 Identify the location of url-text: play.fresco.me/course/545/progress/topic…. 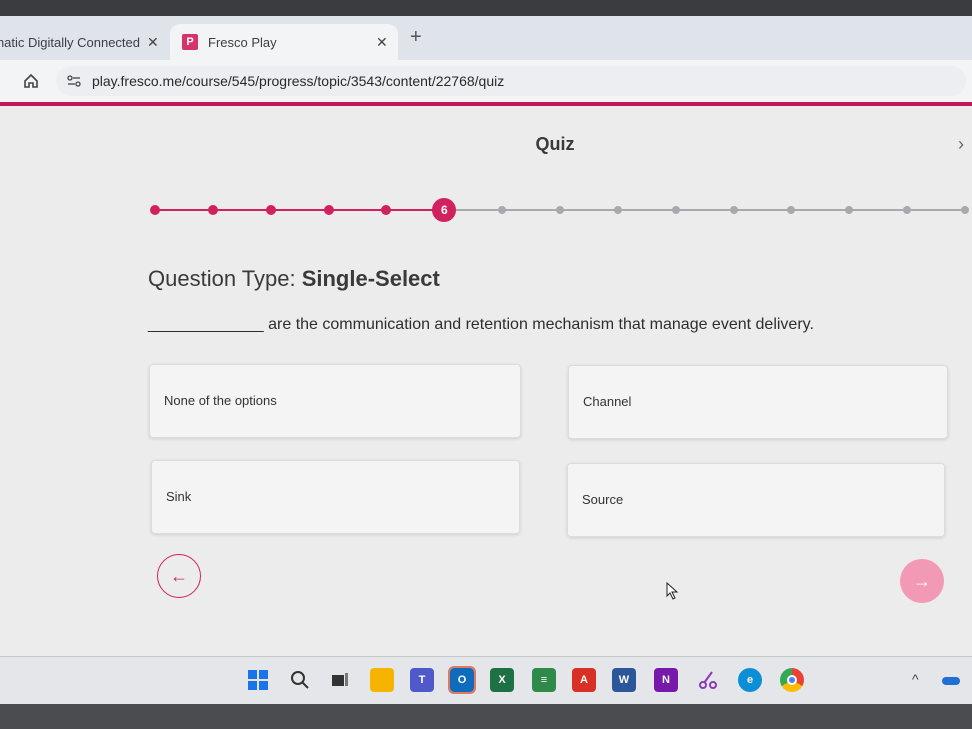
(298, 81).